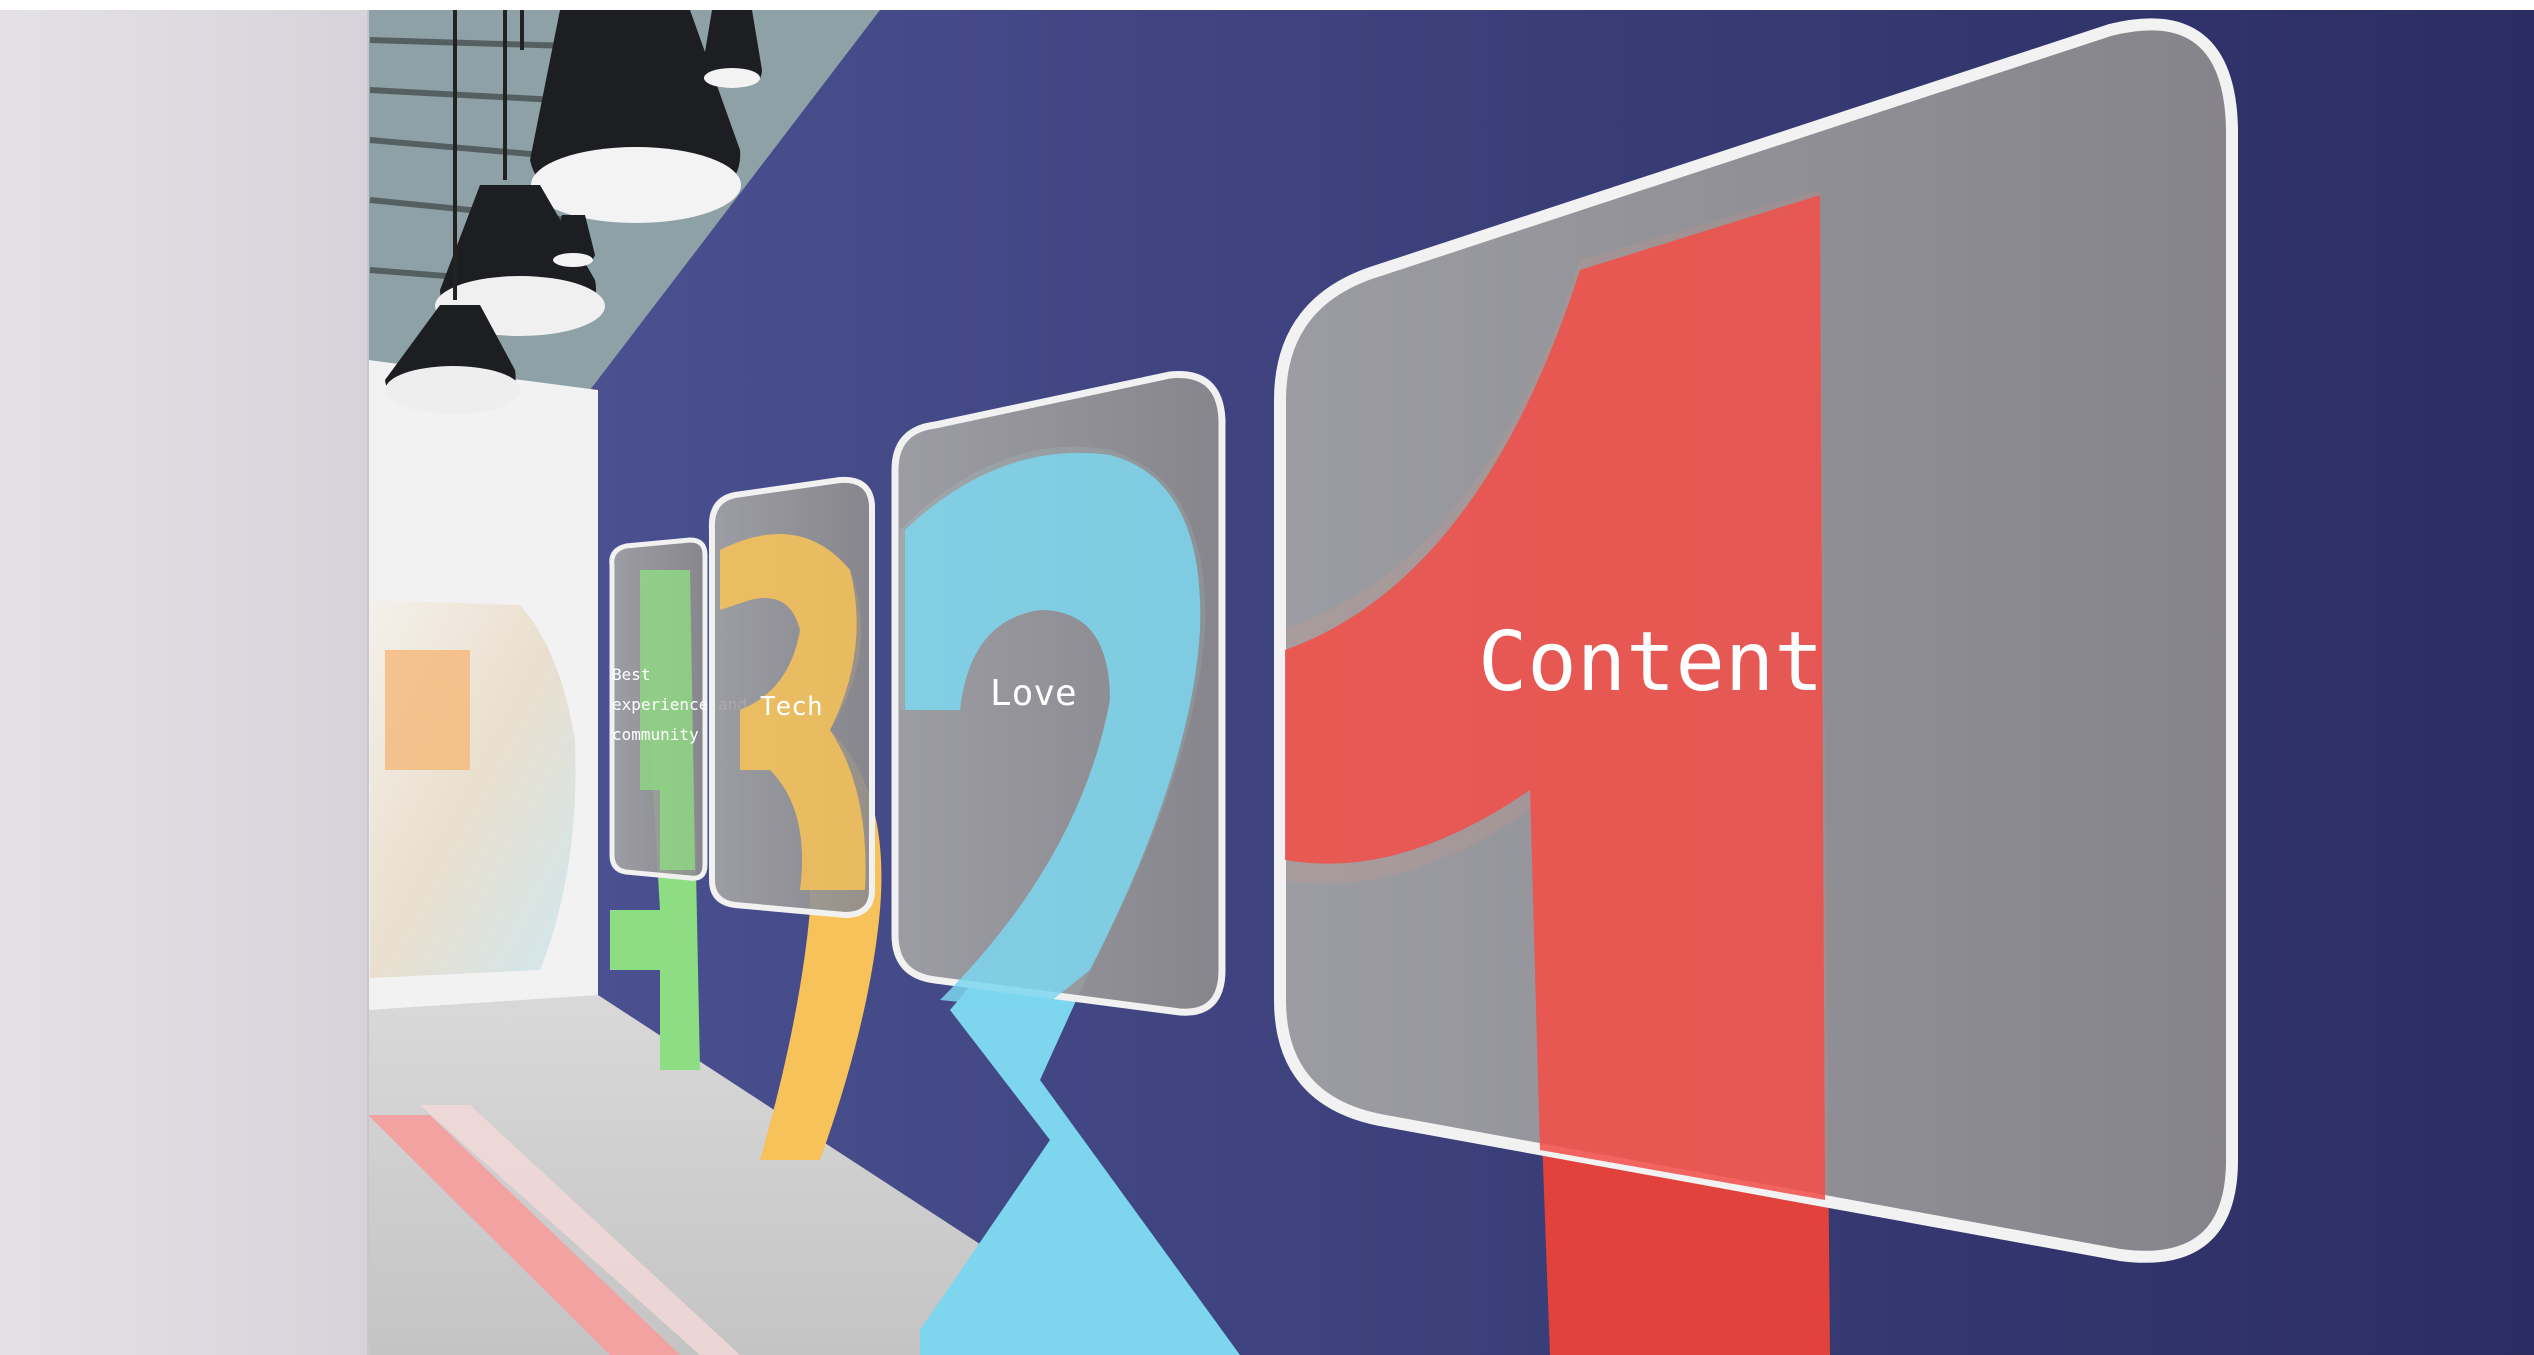 This screenshot has height=1355, width=2534. I want to click on pendant-lamp-icon, so click(732, 49).